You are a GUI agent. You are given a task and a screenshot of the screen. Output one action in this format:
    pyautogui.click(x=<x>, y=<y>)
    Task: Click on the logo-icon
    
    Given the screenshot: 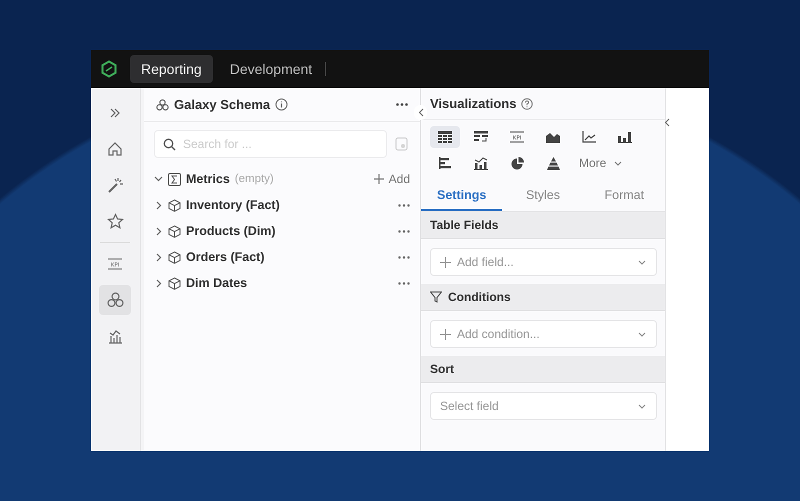 What is the action you would take?
    pyautogui.click(x=109, y=69)
    